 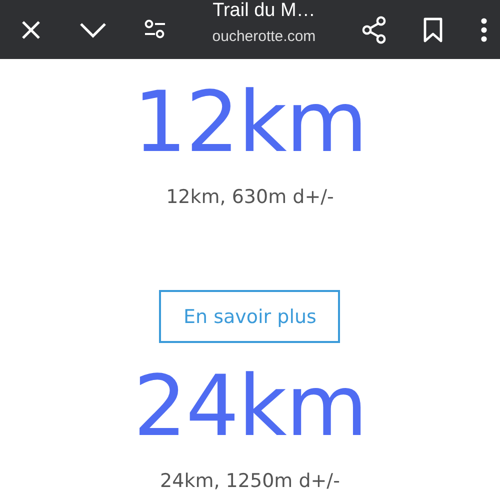 What do you see at coordinates (250, 406) in the screenshot?
I see `distance-heading: 24km` at bounding box center [250, 406].